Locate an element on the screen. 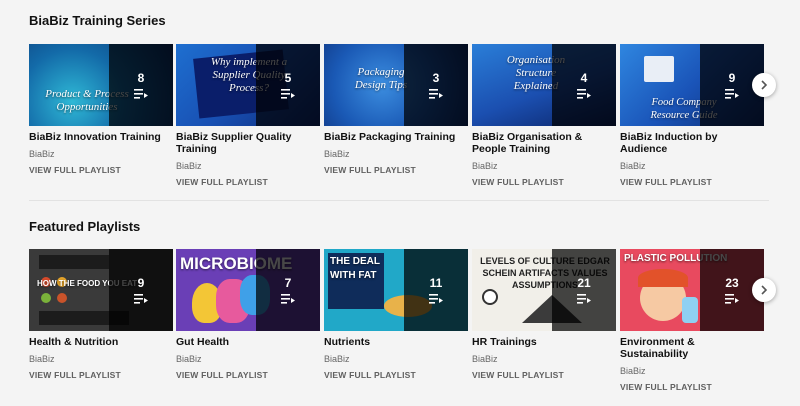 The height and width of the screenshot is (406, 800). playlist-title: BiaBiz Innovation Training is located at coordinates (101, 137).